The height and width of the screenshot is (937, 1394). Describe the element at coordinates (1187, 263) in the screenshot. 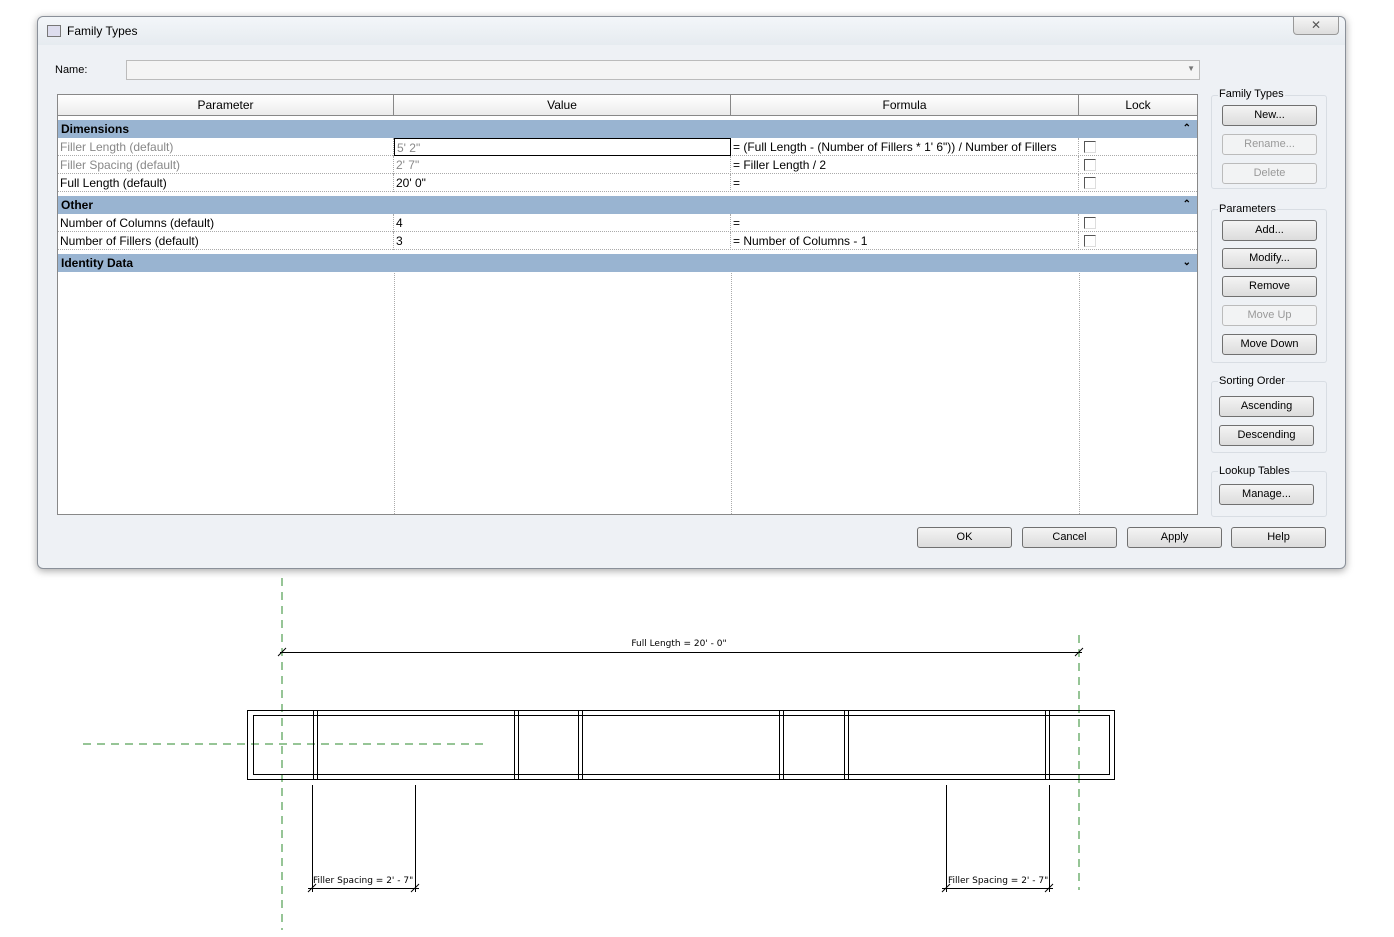

I see `expand-icon: ⌄` at that location.